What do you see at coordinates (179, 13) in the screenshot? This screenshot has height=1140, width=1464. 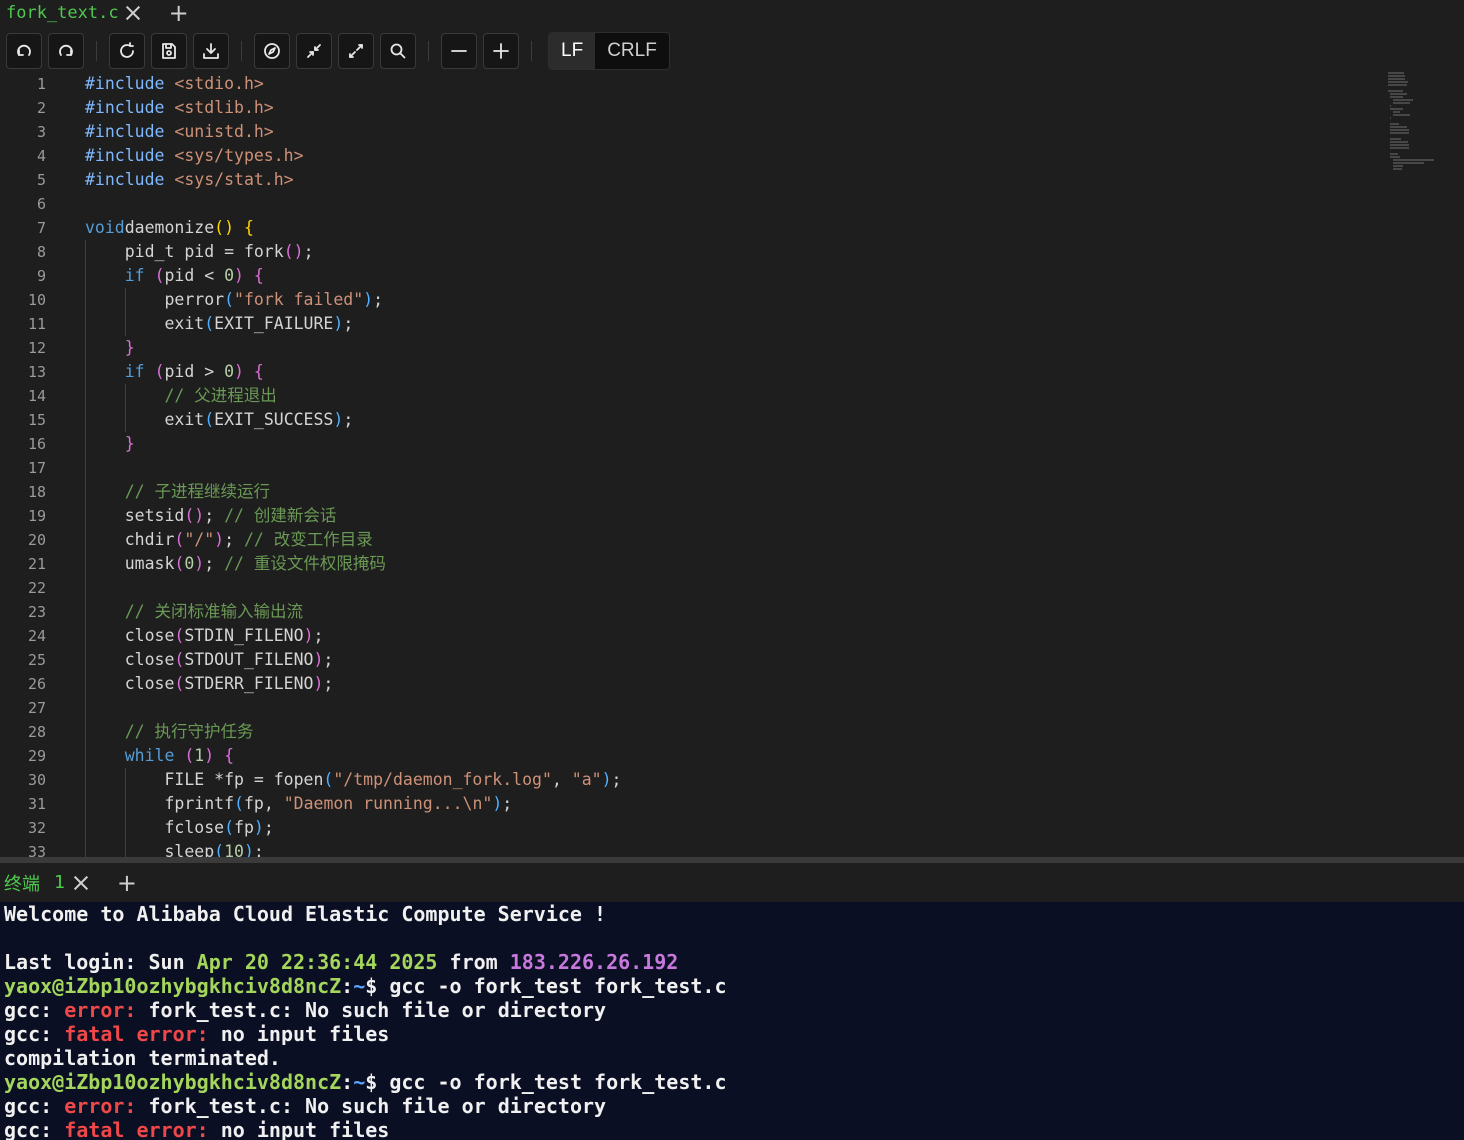 I see `add-tab-icon: +` at bounding box center [179, 13].